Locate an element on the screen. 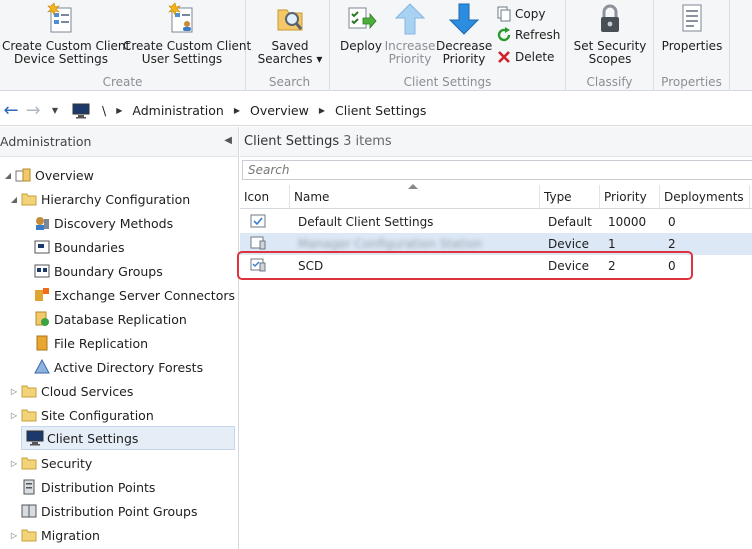 The height and width of the screenshot is (549, 752). tree-item-site-configuration: ▷ Site Configuration is located at coordinates (81, 415).